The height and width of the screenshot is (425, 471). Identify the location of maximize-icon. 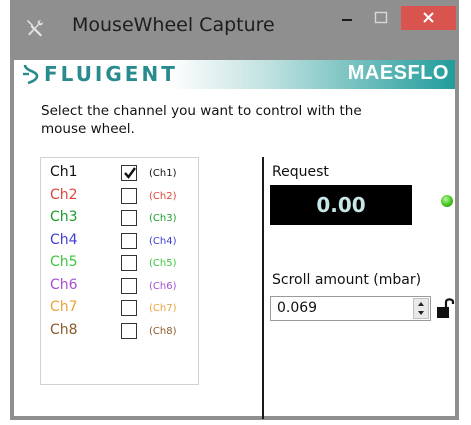
(381, 17).